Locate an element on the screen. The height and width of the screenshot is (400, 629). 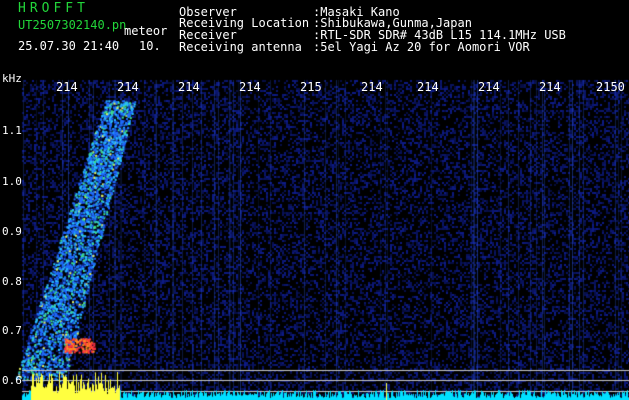
file-name: UT2507302140.pn is located at coordinates (72, 25).